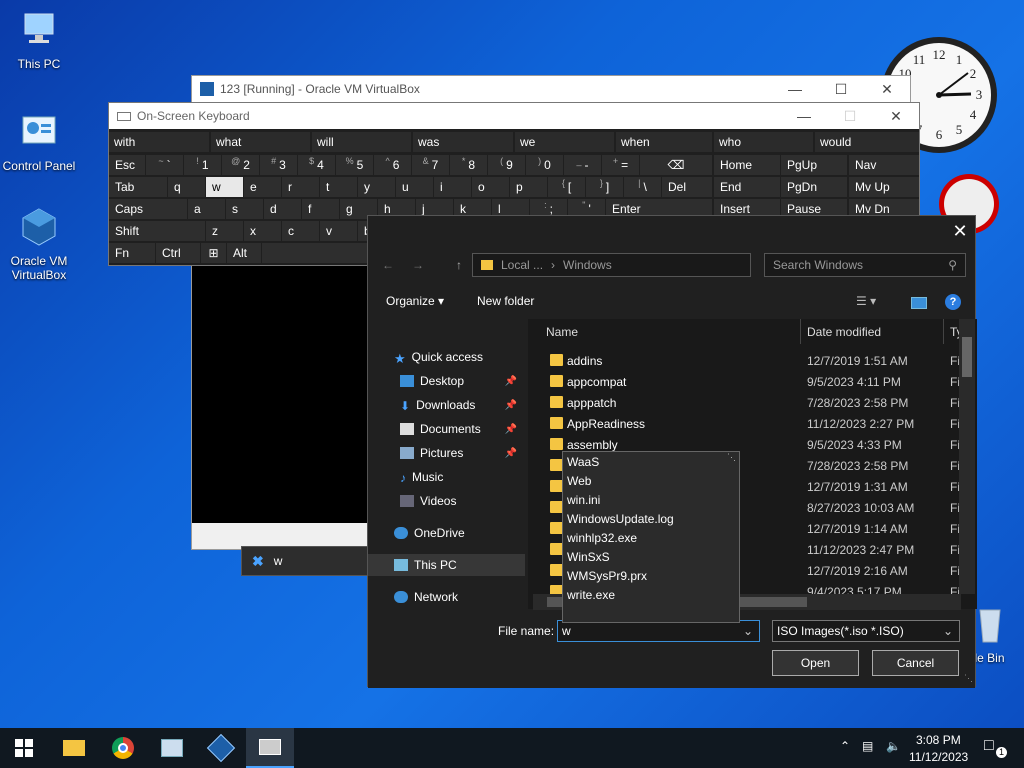 This screenshot has height=768, width=1024. I want to click on table-row: appcompat 9/5/2023 4:11 PM Fi, so click(744, 381).